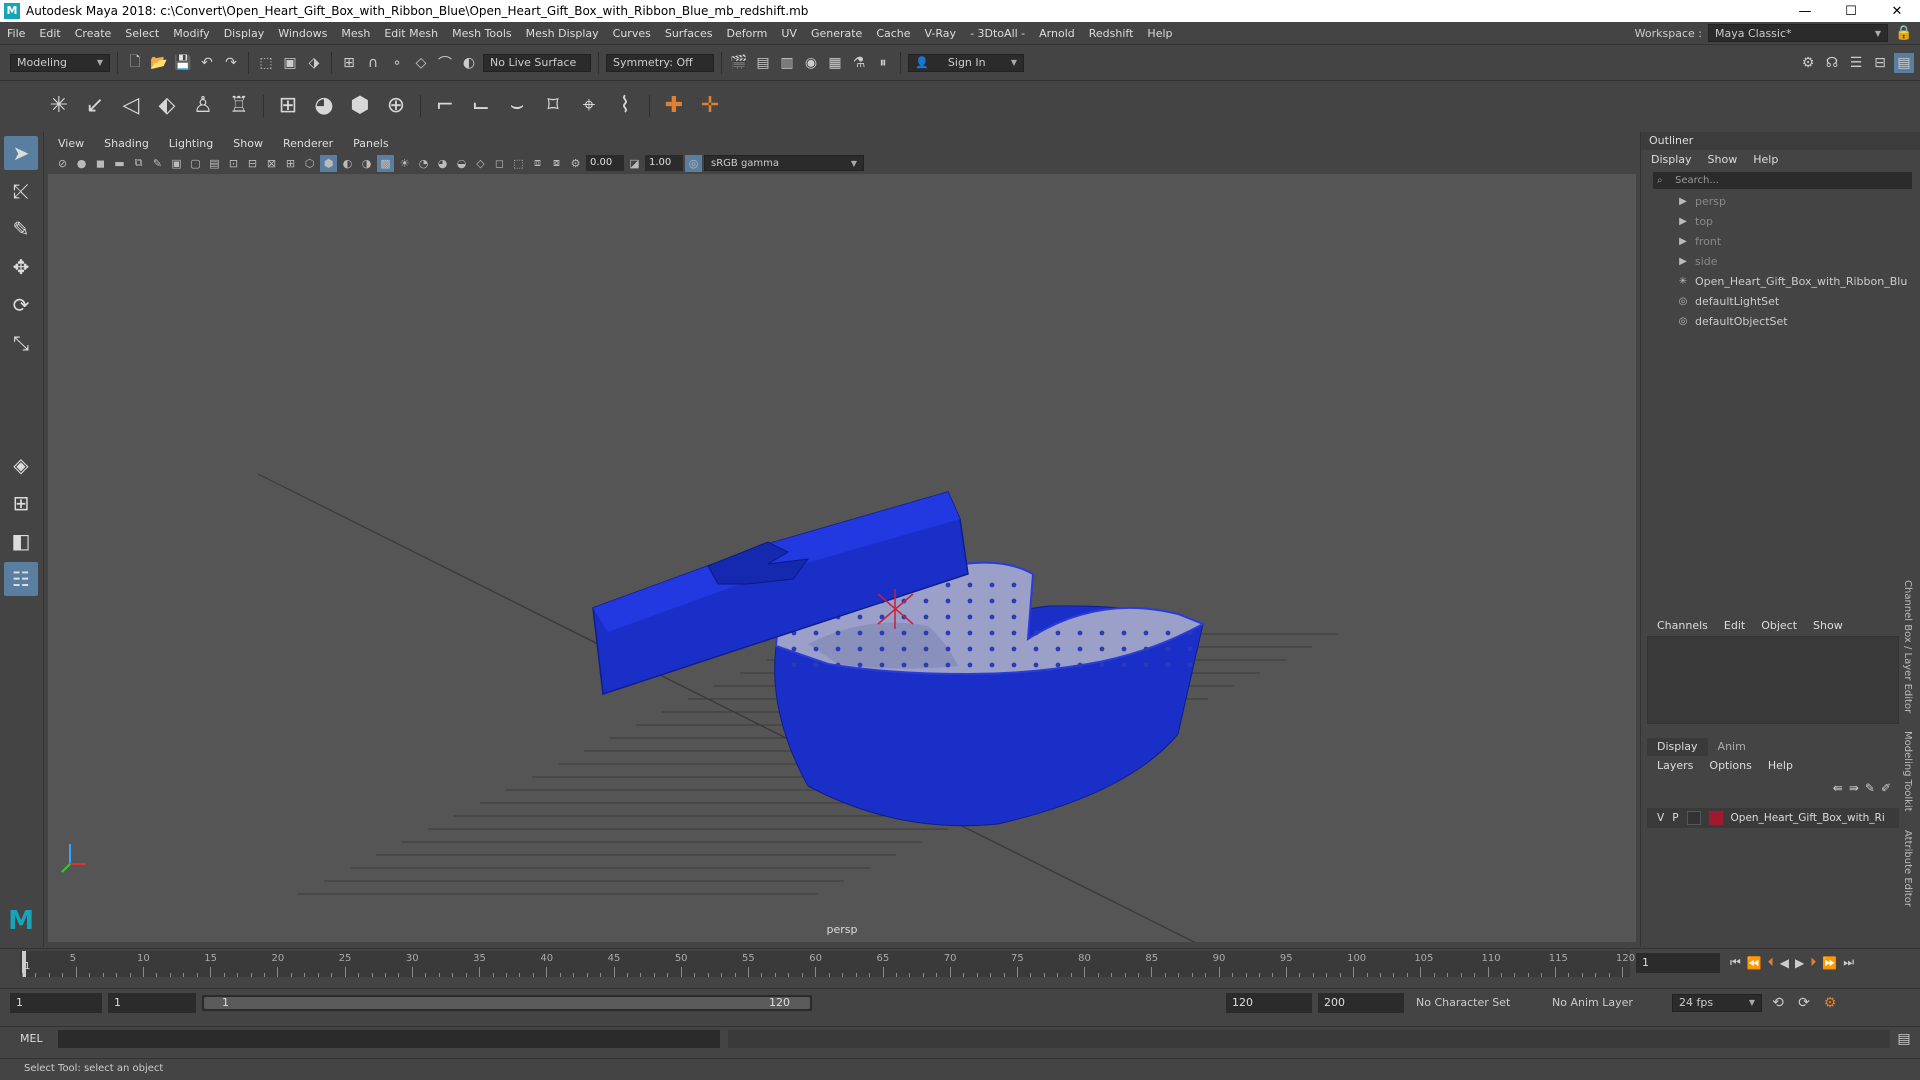 The height and width of the screenshot is (1080, 1920). I want to click on auto-key-icon: ⟳, so click(1804, 1003).